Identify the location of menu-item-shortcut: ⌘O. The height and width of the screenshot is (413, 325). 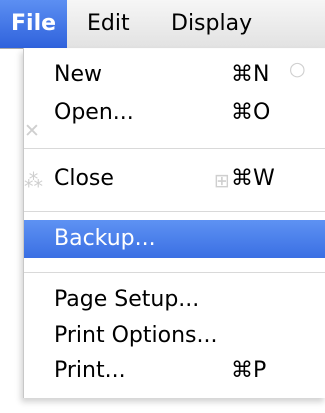
(251, 112).